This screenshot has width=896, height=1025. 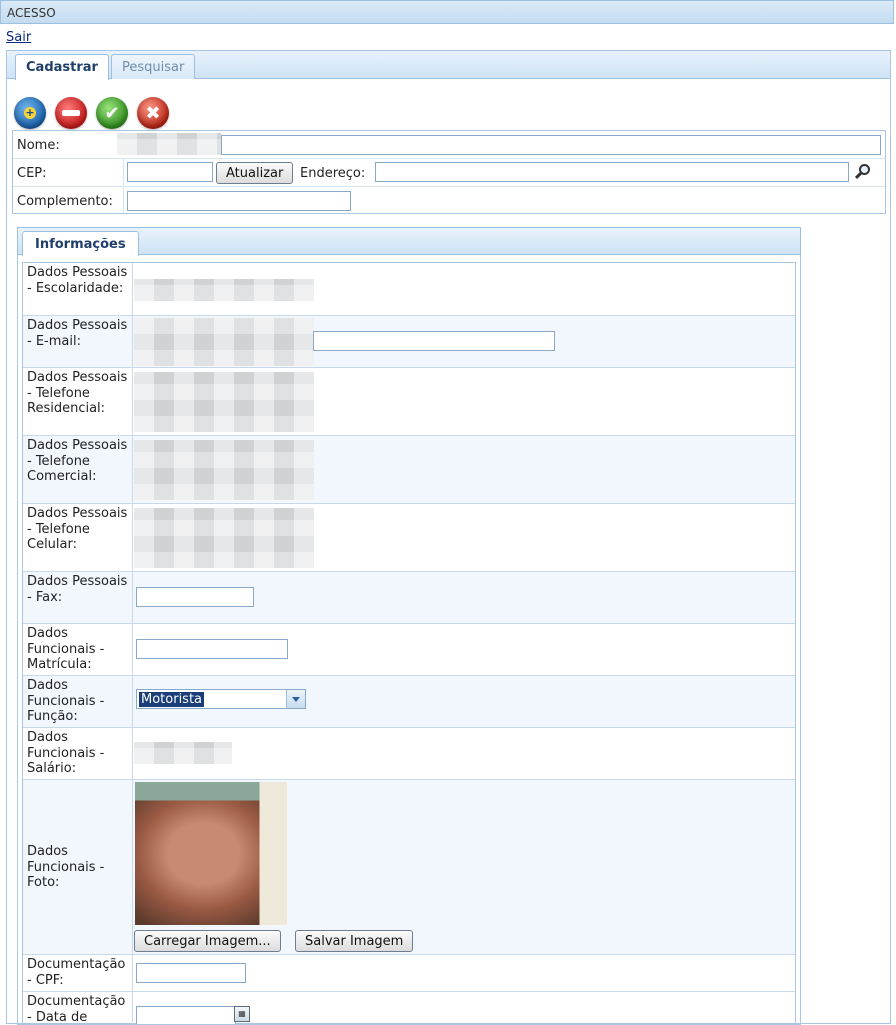 What do you see at coordinates (78, 597) in the screenshot?
I see `fax-label: Dados Pessoais - Fax:` at bounding box center [78, 597].